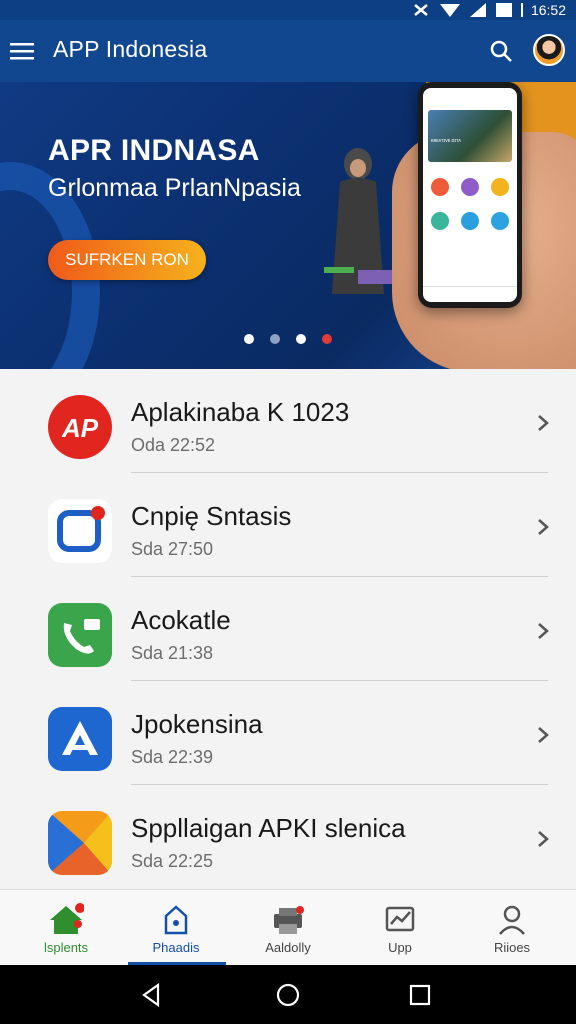 This screenshot has width=576, height=1024. Describe the element at coordinates (268, 828) in the screenshot. I see `list-item-title: Sppllaigan APKI slenica` at that location.